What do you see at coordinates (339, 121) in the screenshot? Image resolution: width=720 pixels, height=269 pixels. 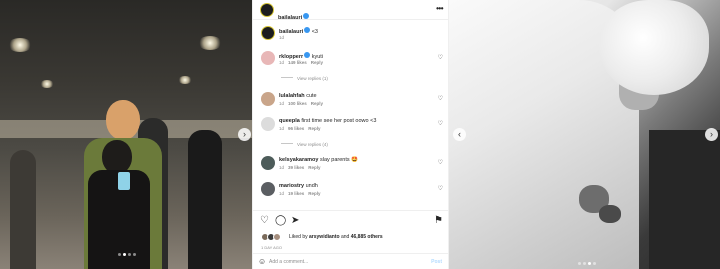 I see `comment-text: first time see her post oowo <3` at bounding box center [339, 121].